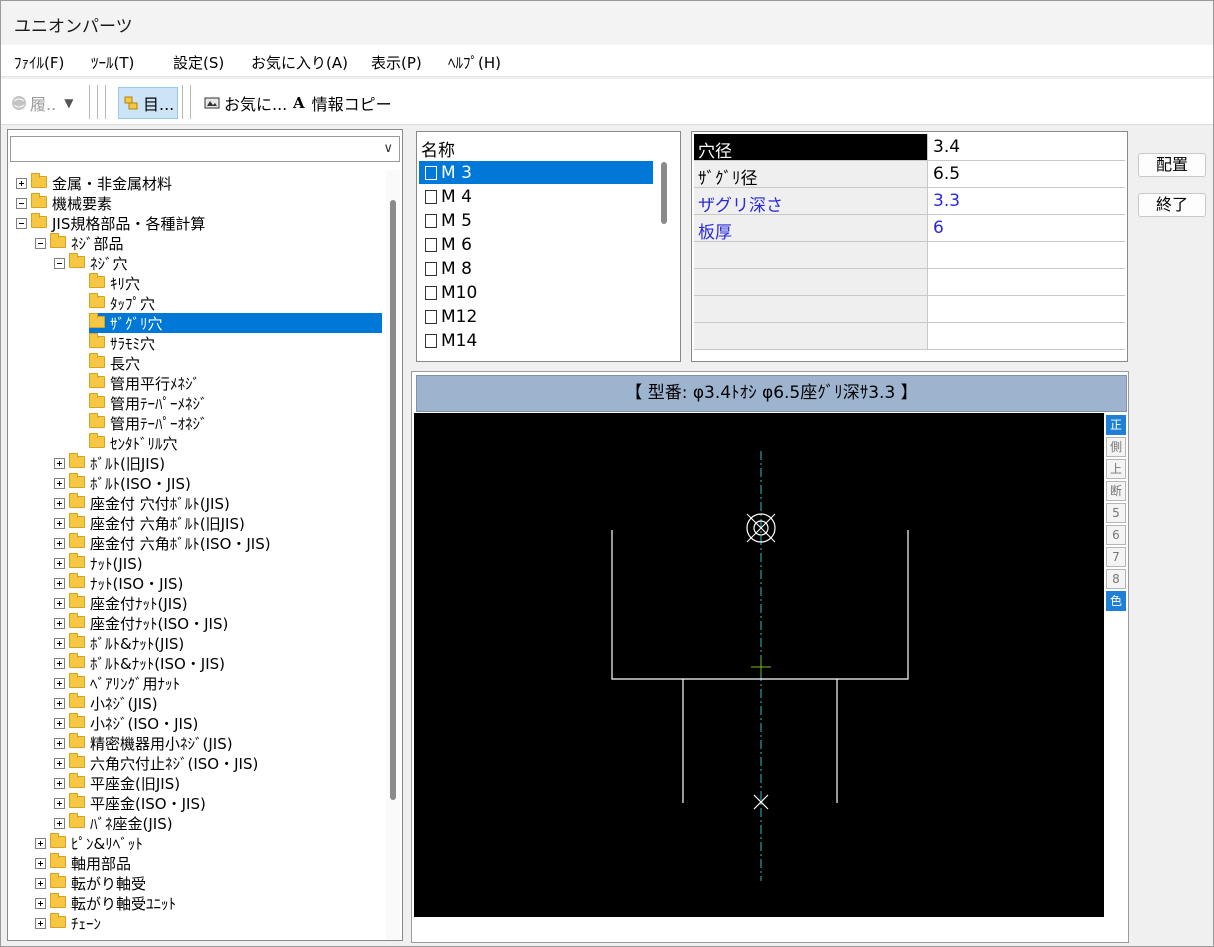  What do you see at coordinates (811, 175) in the screenshot?
I see `property-name: ｻﾞｸﾞﾘ径` at bounding box center [811, 175].